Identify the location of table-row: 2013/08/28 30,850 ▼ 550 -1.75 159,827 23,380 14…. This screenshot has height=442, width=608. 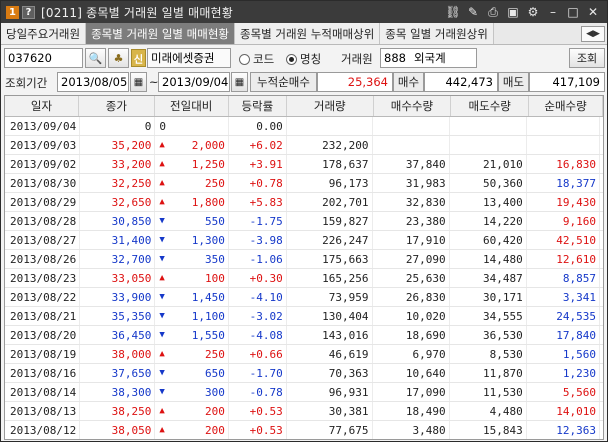
(304, 221).